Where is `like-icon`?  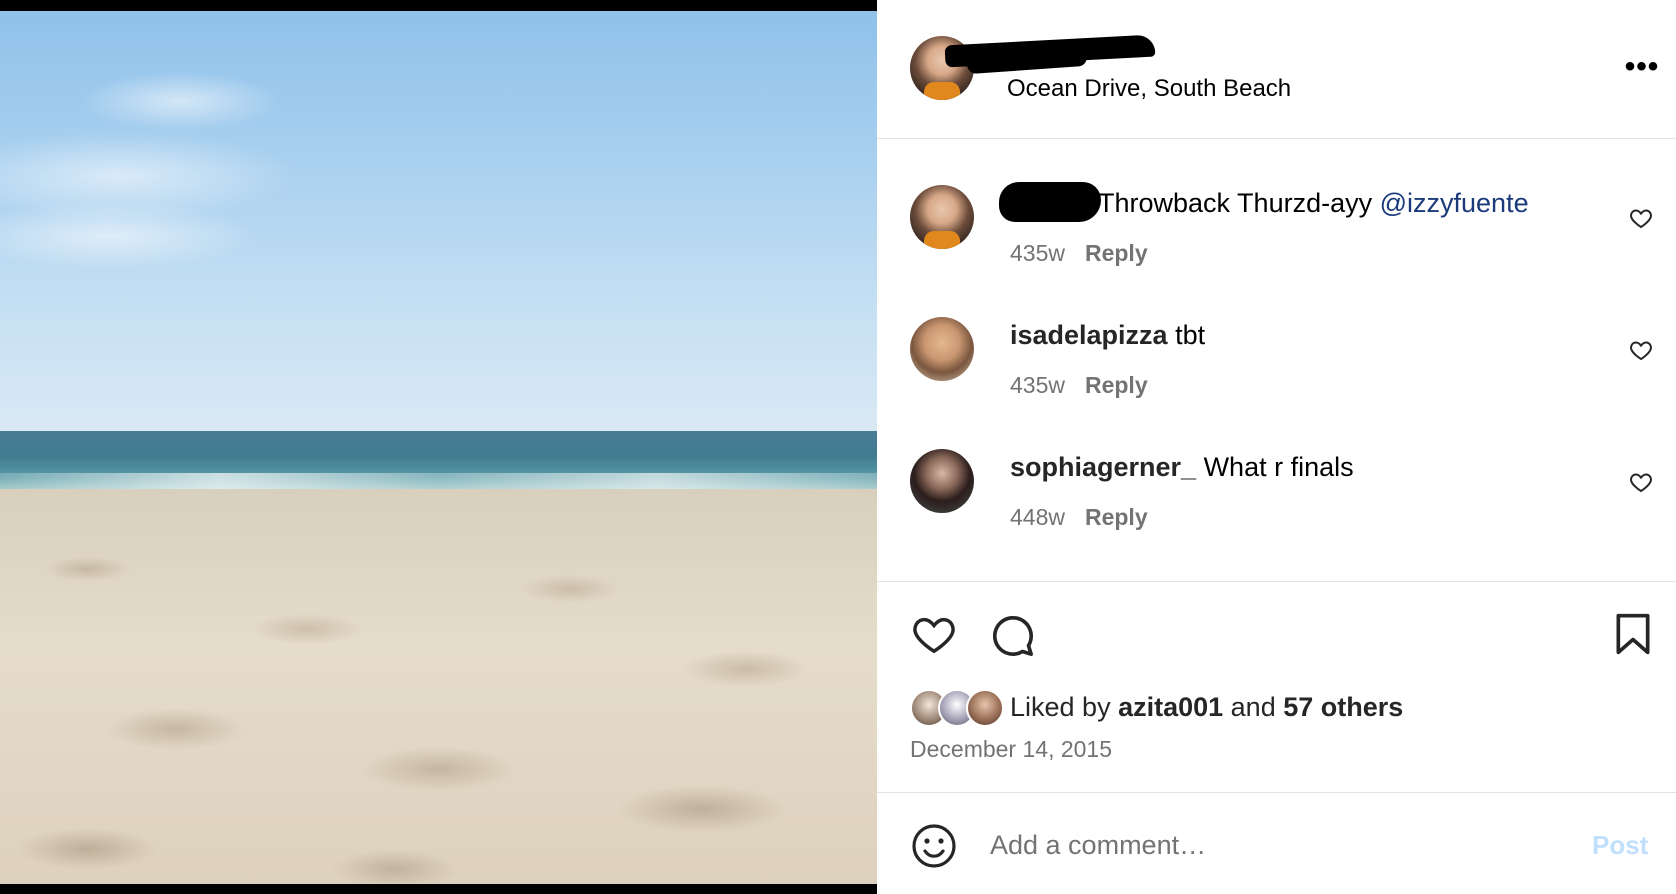 like-icon is located at coordinates (934, 634).